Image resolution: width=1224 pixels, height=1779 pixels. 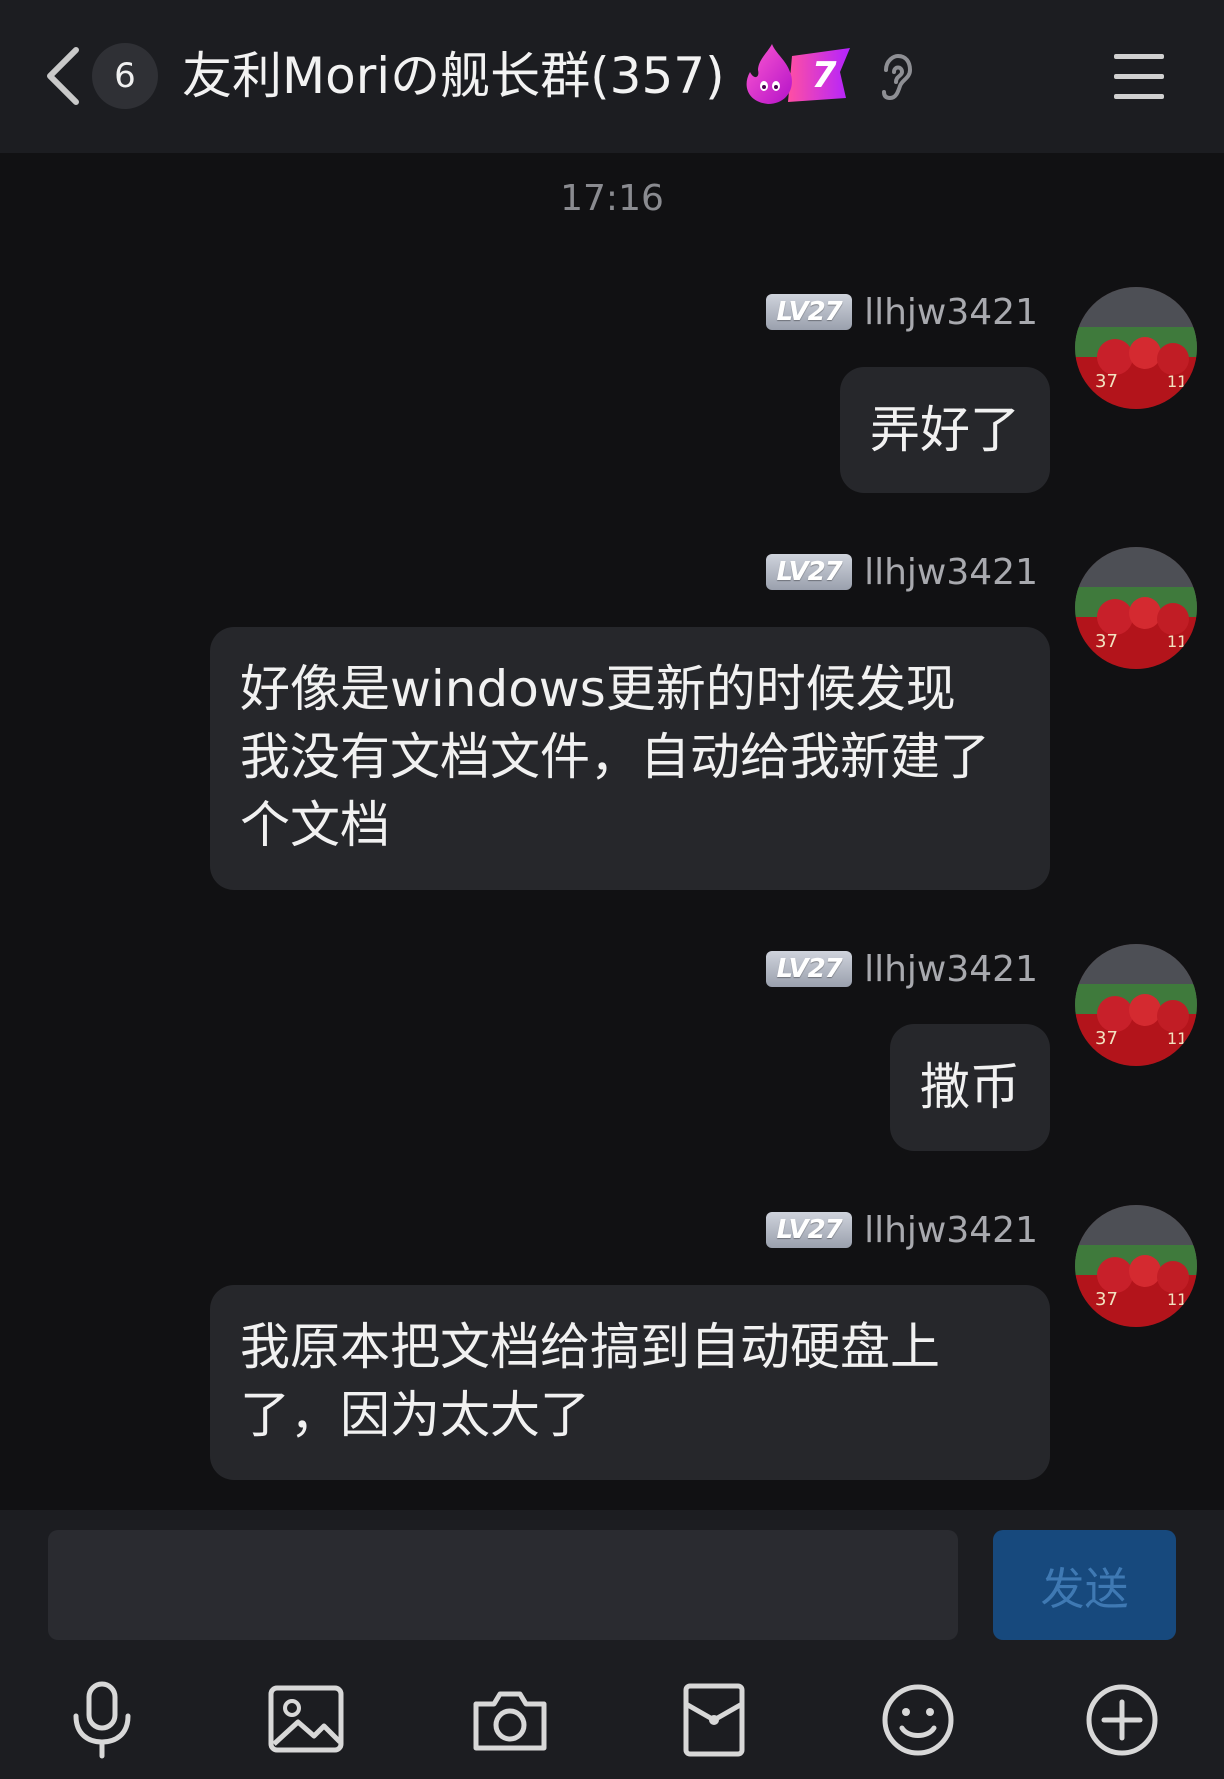 What do you see at coordinates (102, 1720) in the screenshot?
I see `microphone-icon` at bounding box center [102, 1720].